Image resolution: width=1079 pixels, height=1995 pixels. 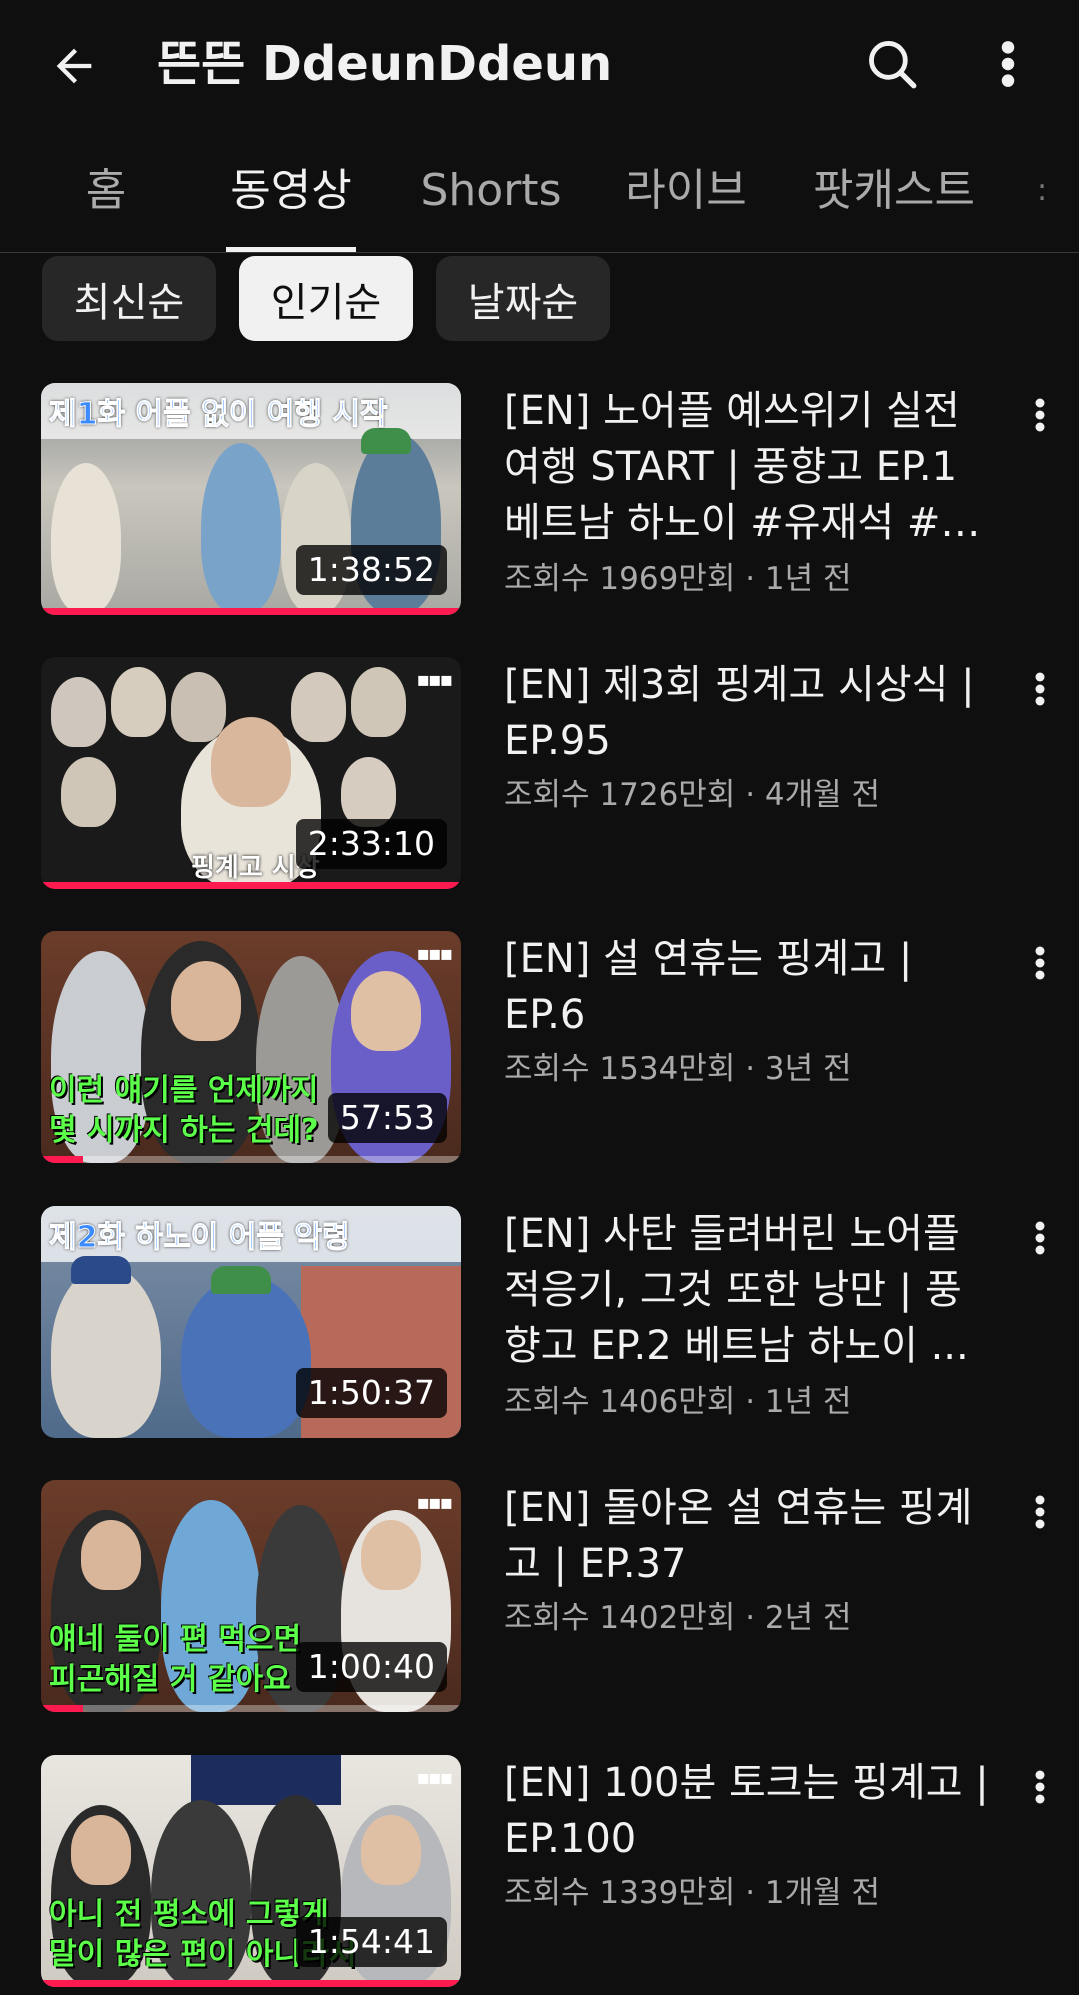 I want to click on video-thumbnail: ▪▪▪ 이런 얘기를 언제까지 몇 시까지 하는 건데? 57:53, so click(x=251, y=1047).